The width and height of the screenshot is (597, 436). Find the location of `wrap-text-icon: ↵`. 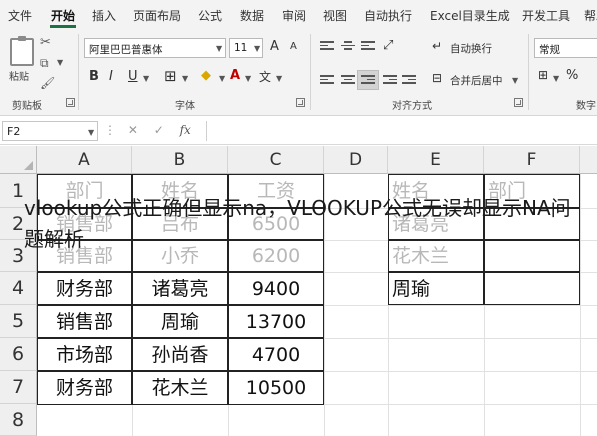

wrap-text-icon: ↵ is located at coordinates (437, 46).